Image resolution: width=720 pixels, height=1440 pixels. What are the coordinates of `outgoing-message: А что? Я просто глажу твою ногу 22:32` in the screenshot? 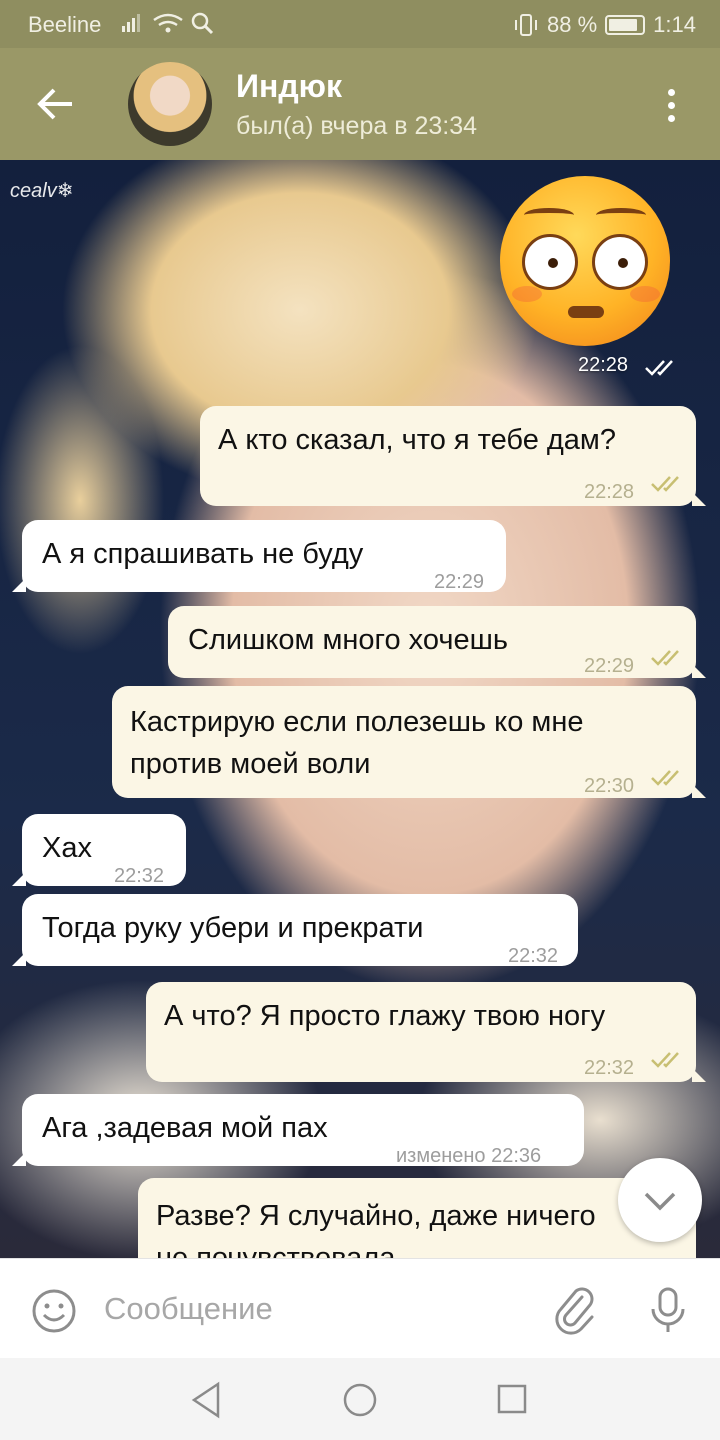 It's located at (426, 1032).